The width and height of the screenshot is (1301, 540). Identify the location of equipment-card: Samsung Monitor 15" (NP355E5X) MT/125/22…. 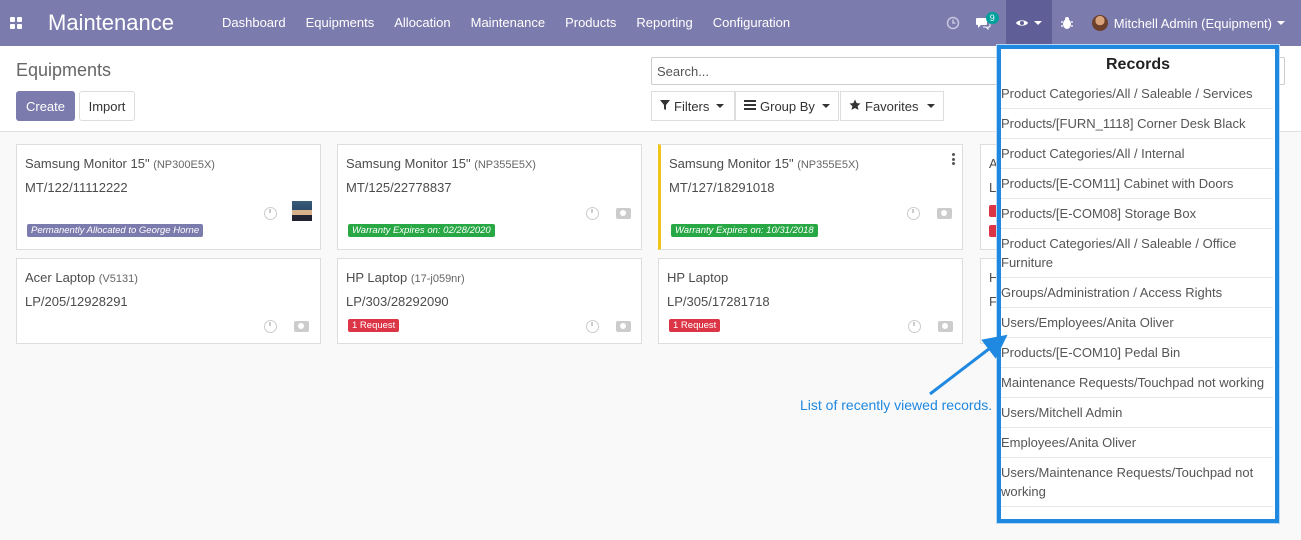
(489, 197).